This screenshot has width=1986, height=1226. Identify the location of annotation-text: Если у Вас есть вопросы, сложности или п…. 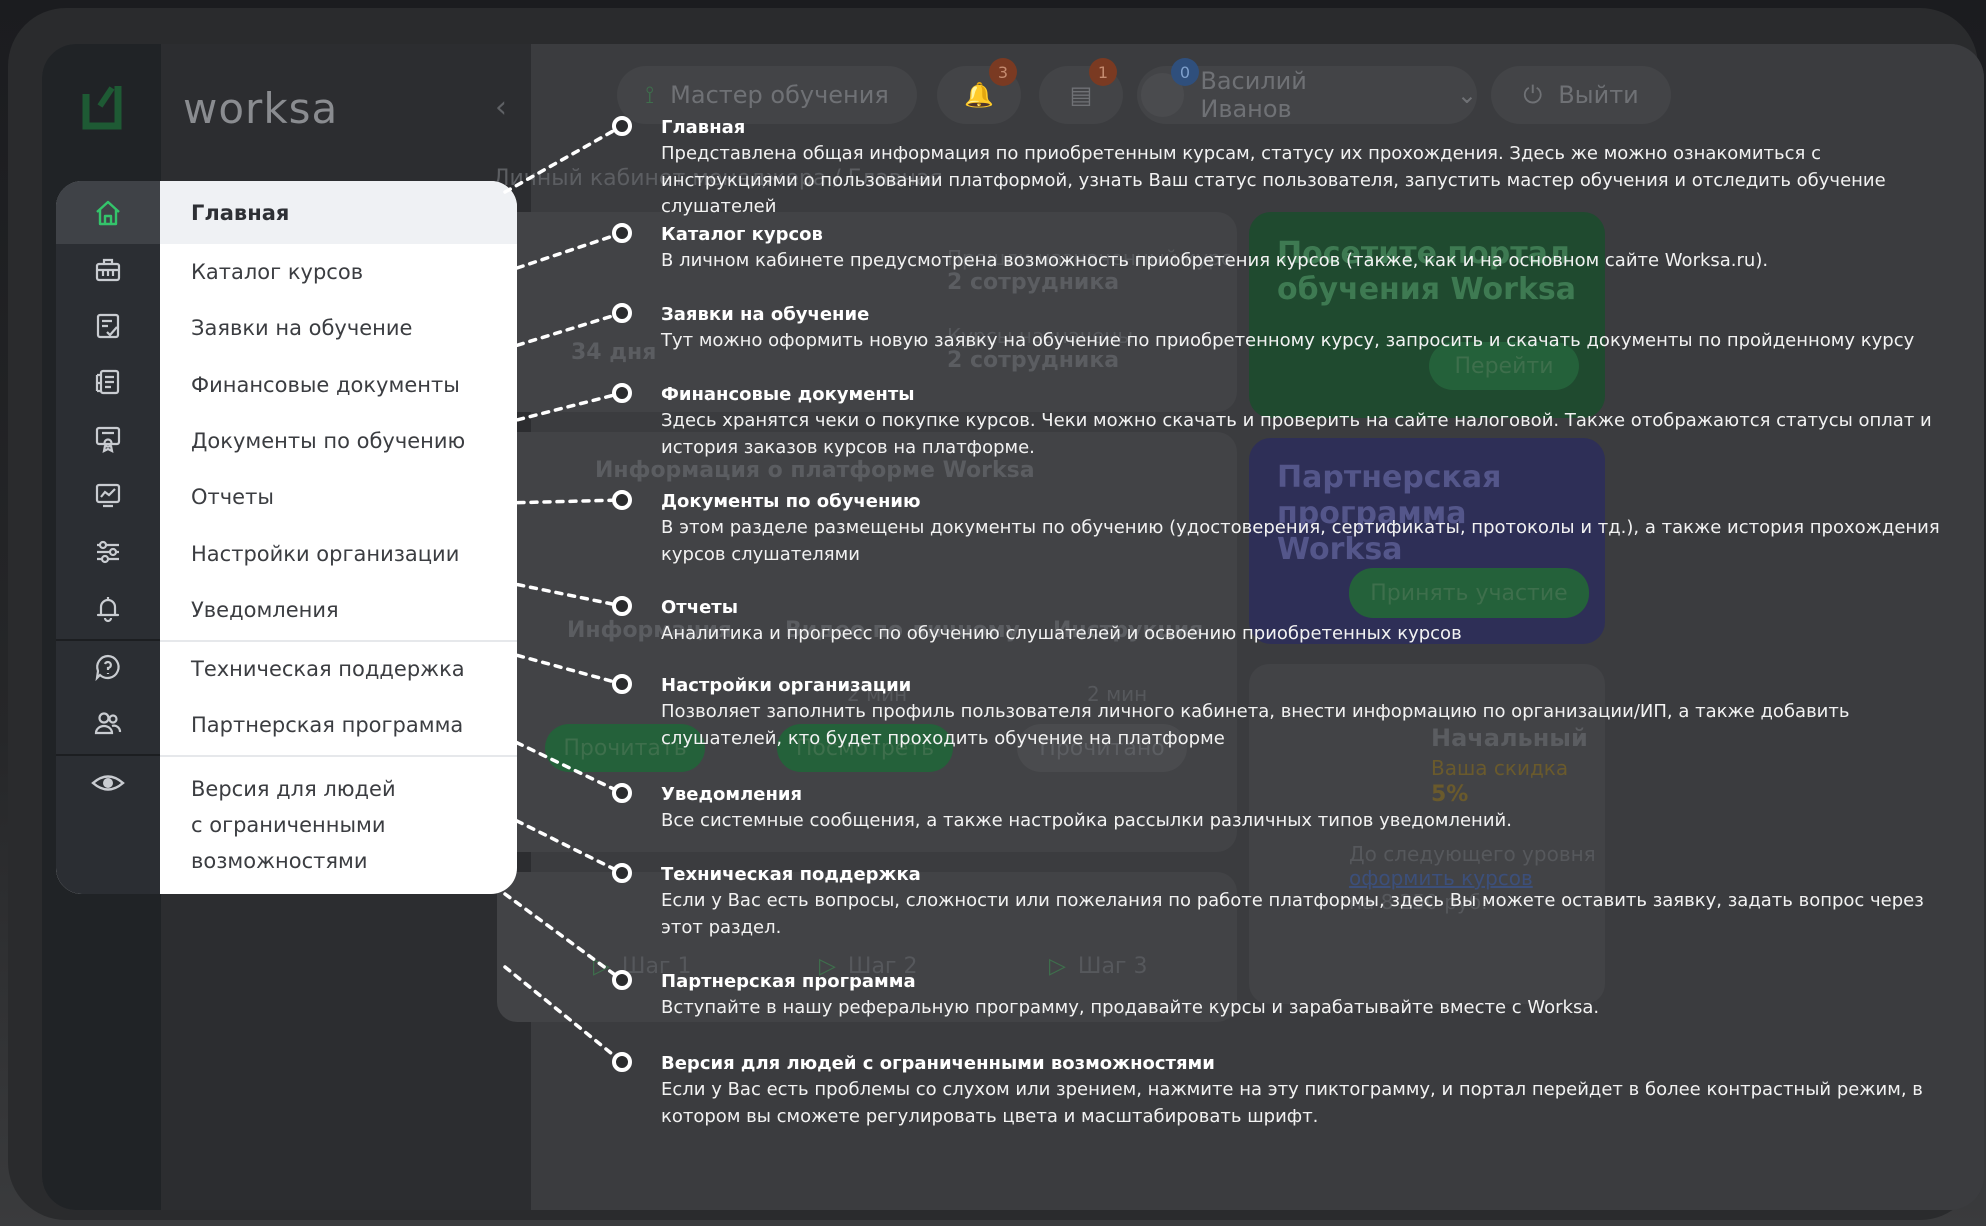
(1292, 914).